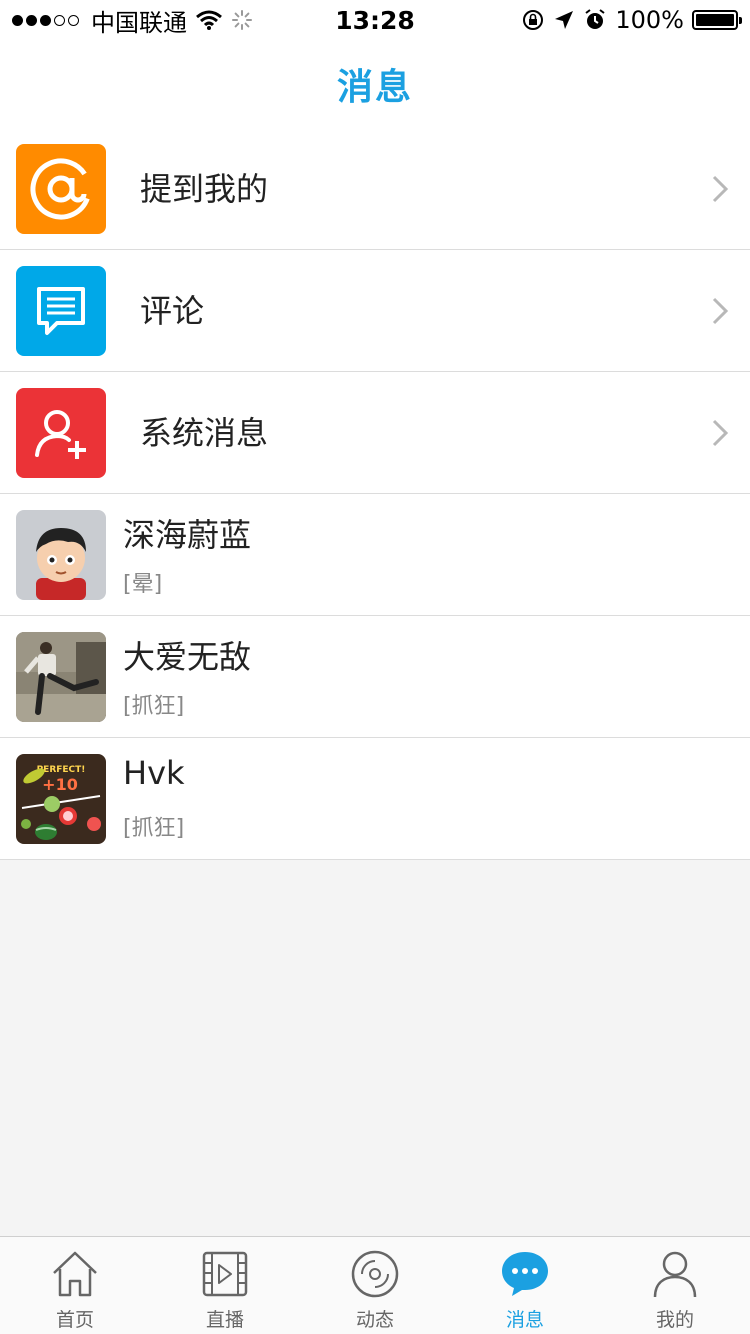 The image size is (750, 1334). I want to click on man-kicking-photo-avatar, so click(61, 677).